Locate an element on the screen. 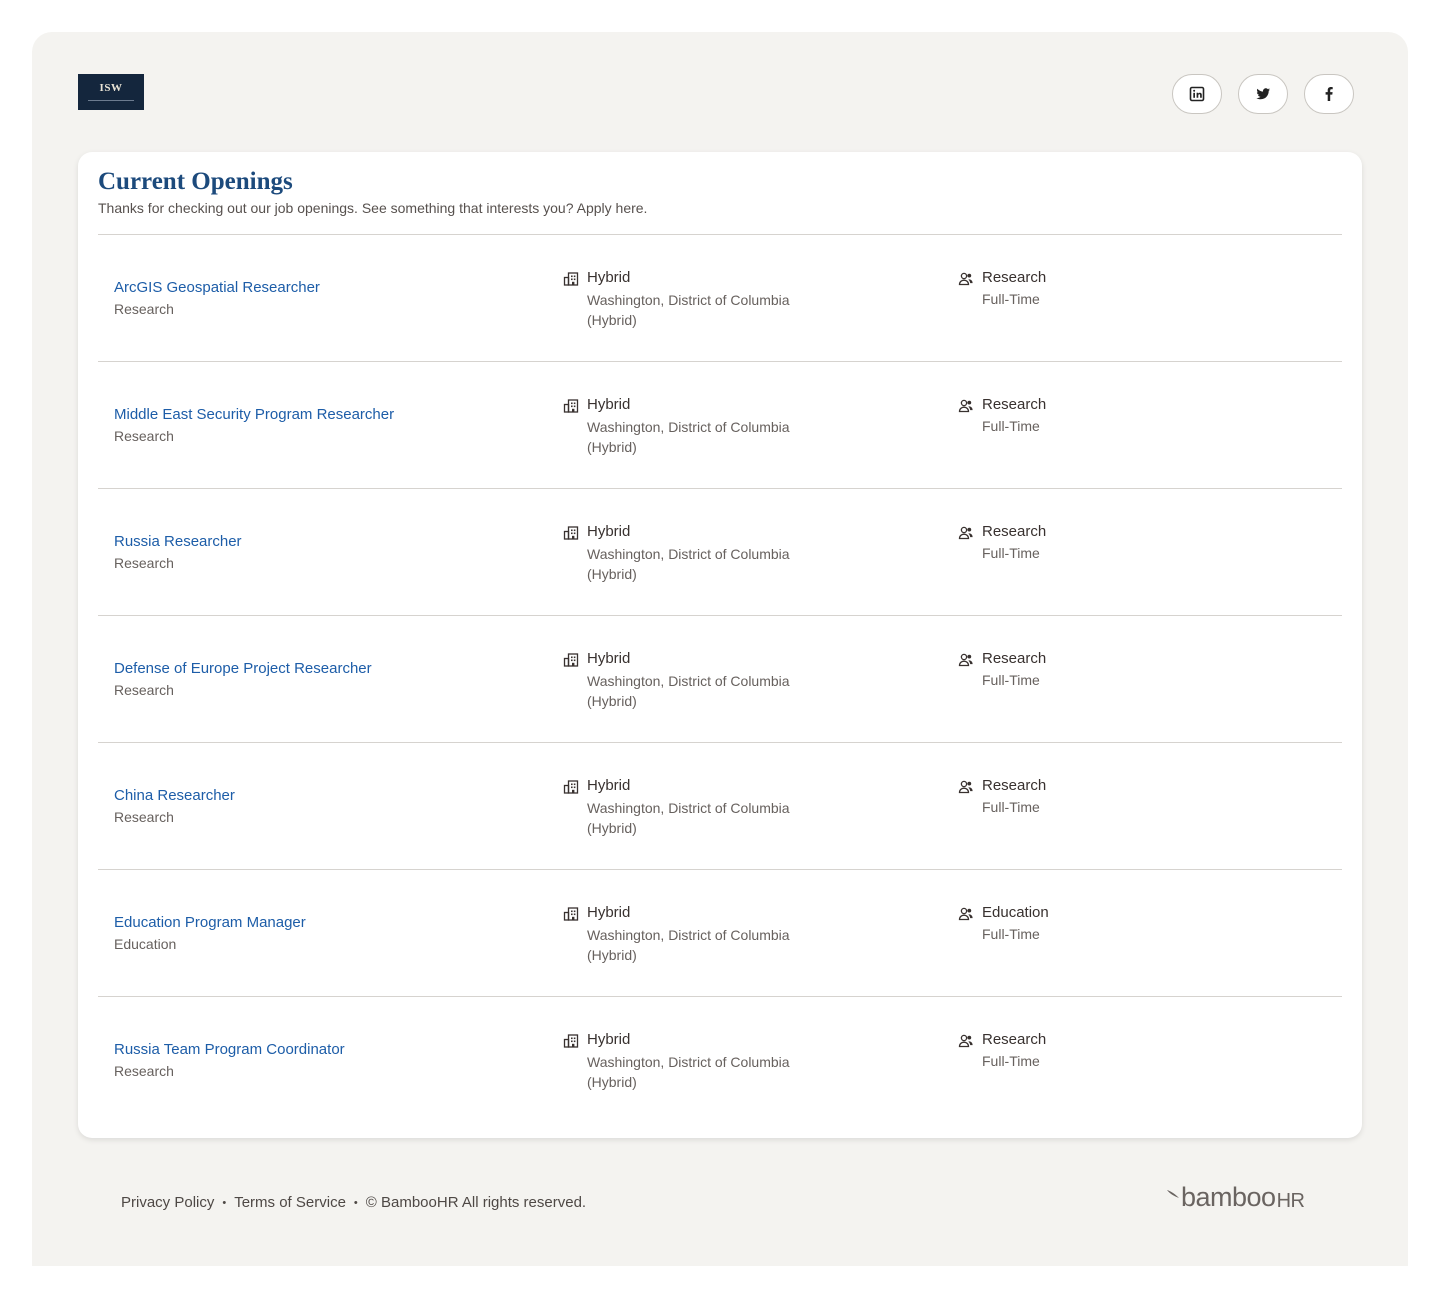 This screenshot has height=1299, width=1440. copyright-text: © BambooHR All rights reserved. is located at coordinates (476, 1202).